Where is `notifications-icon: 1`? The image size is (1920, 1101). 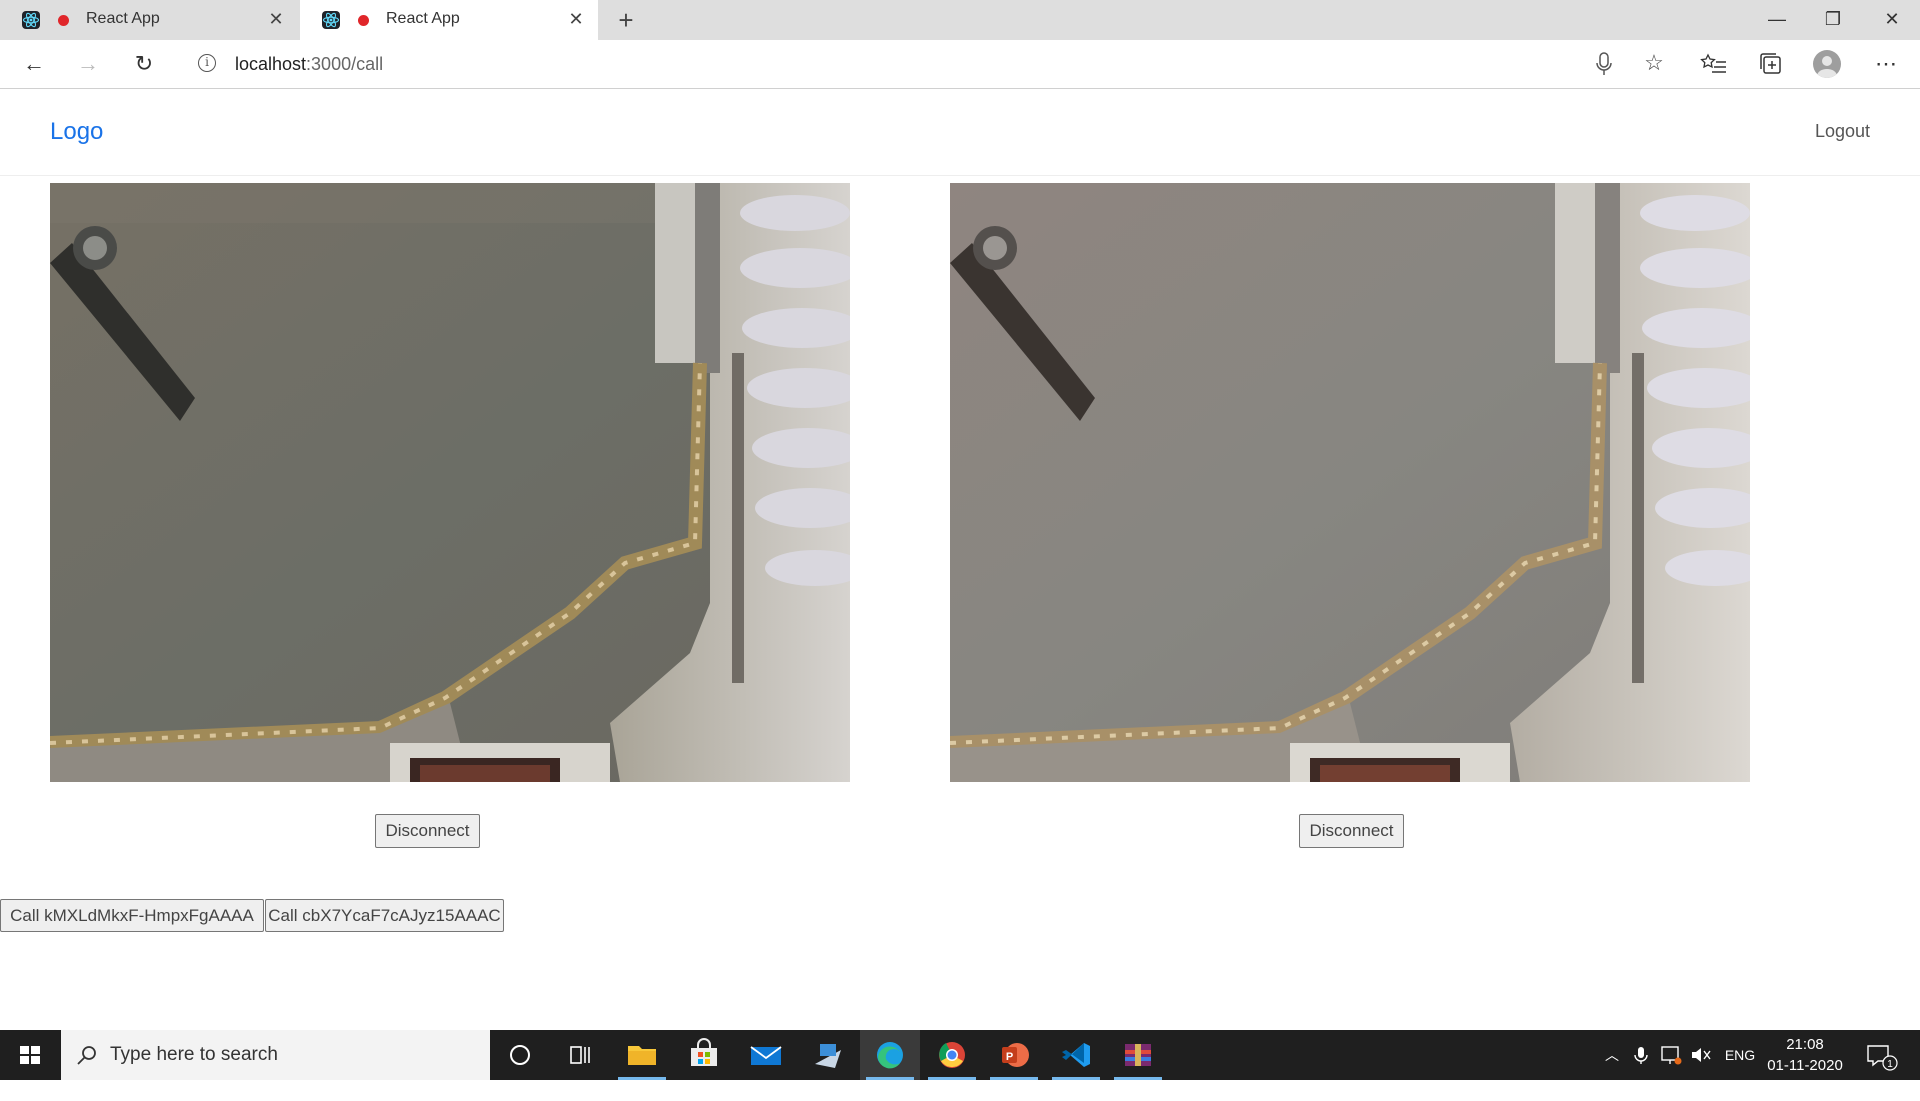
notifications-icon: 1 is located at coordinates (1880, 1055).